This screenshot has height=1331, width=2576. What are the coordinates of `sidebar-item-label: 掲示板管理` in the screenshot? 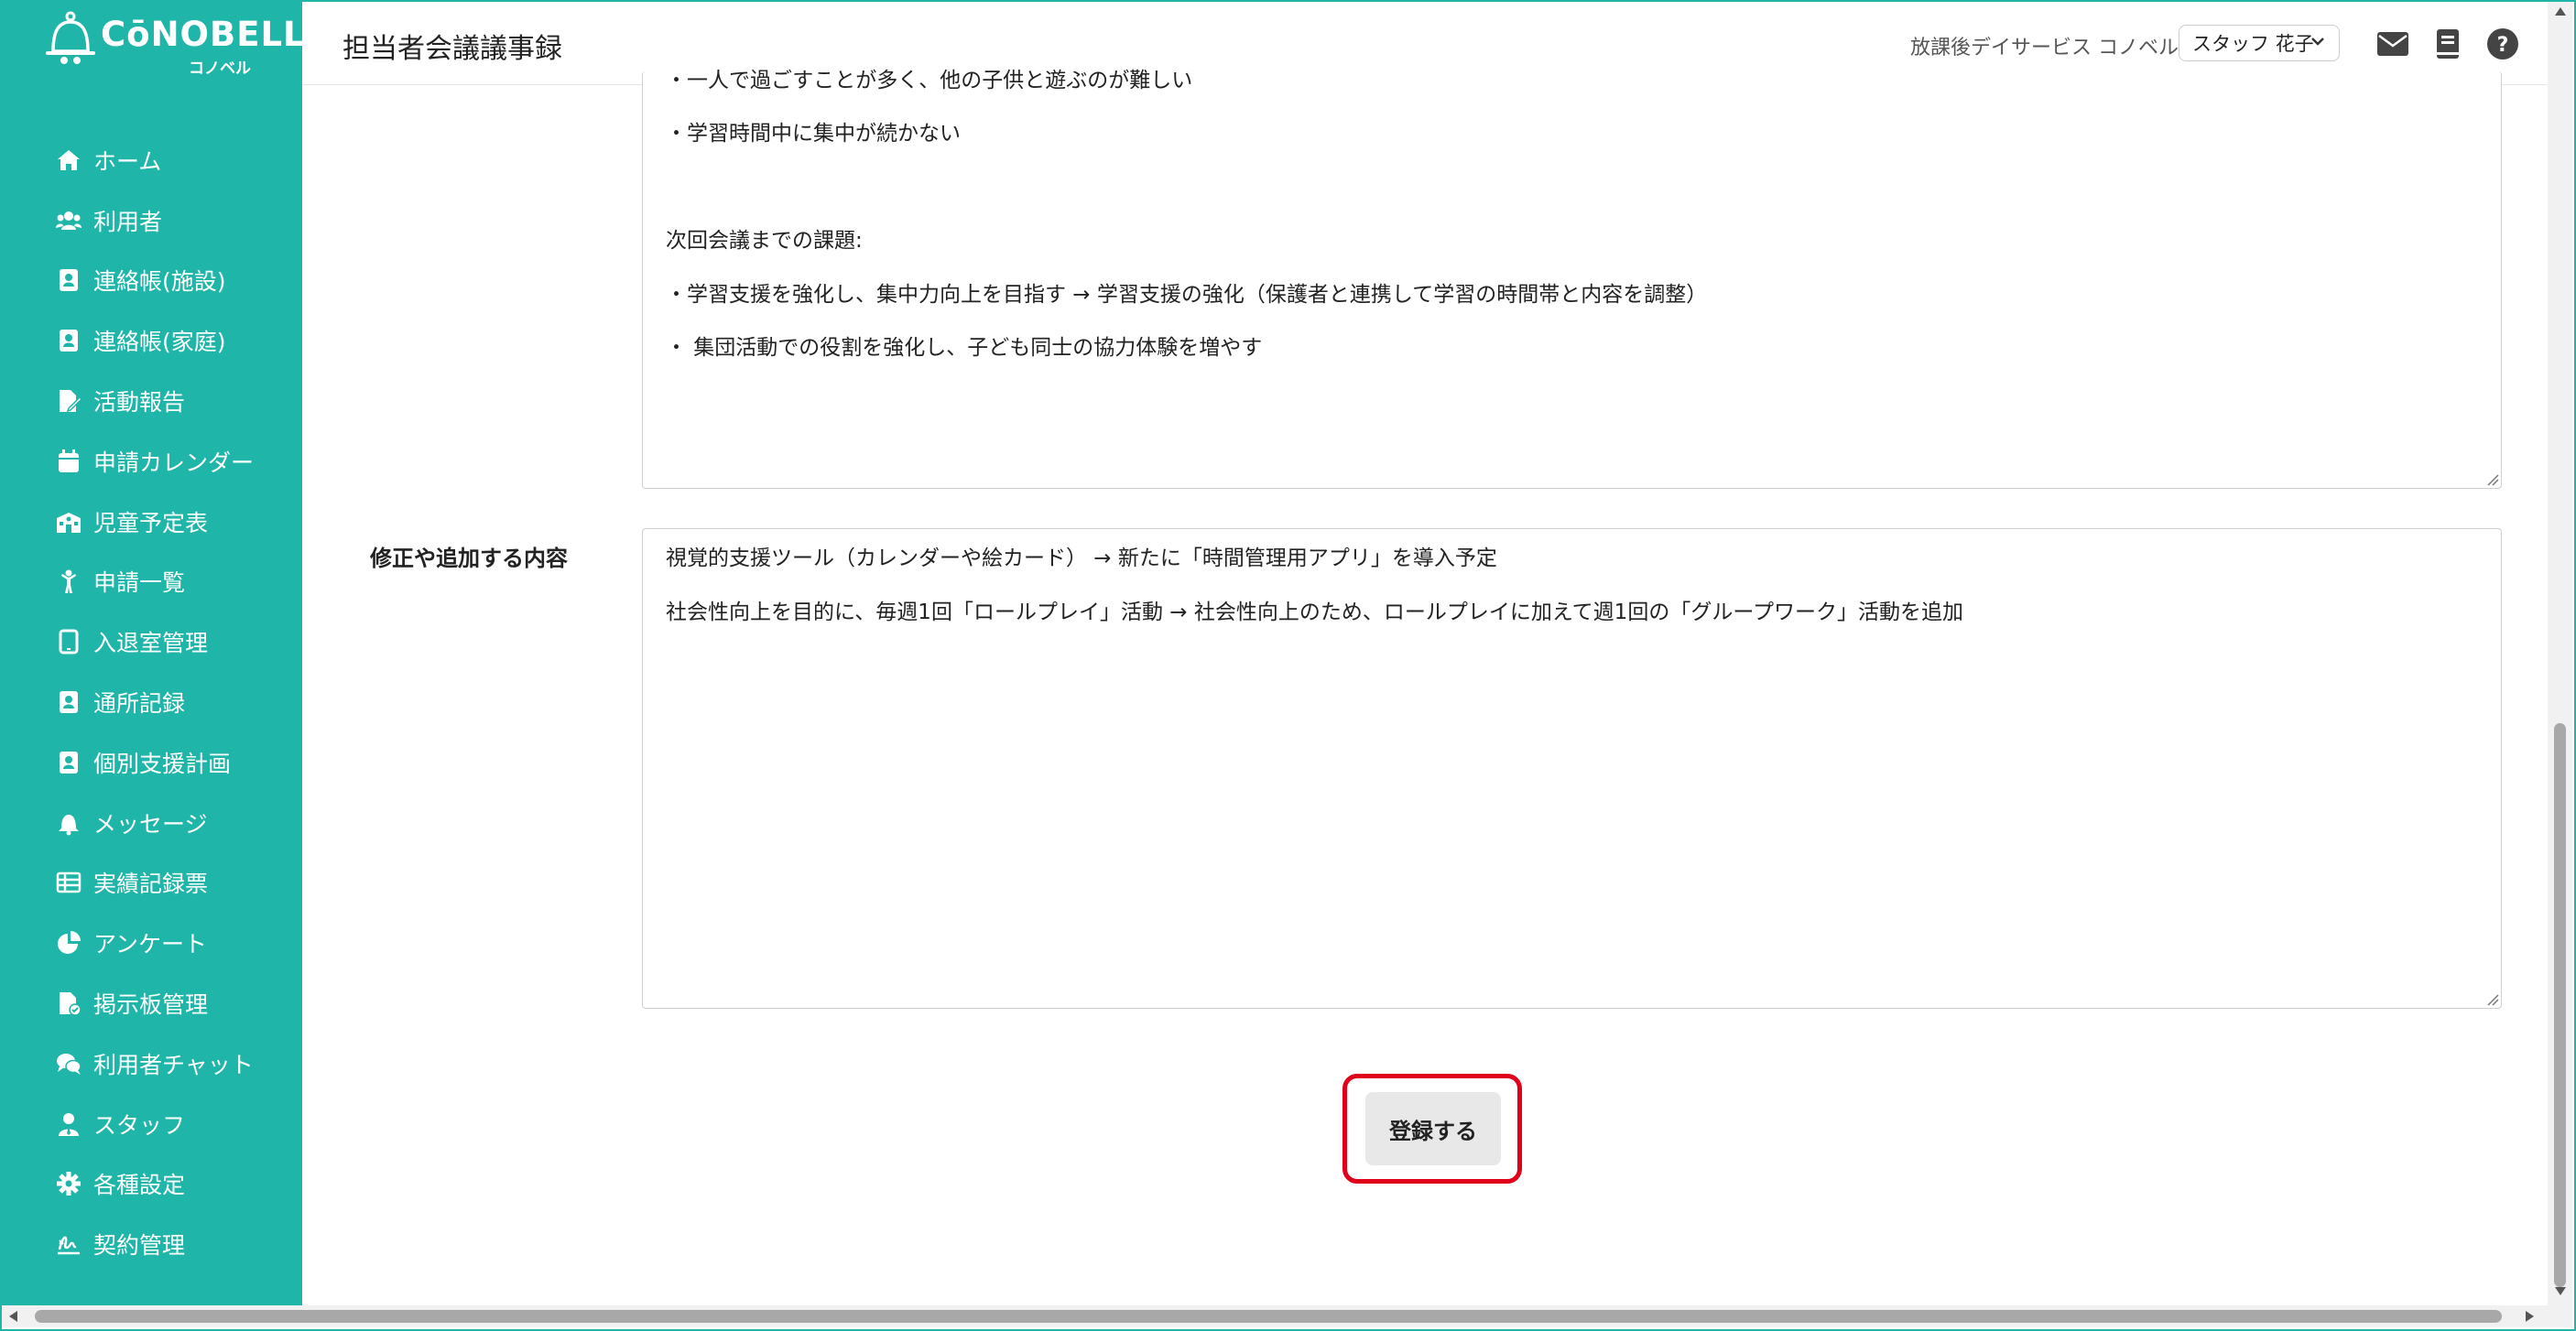 It's located at (151, 1005).